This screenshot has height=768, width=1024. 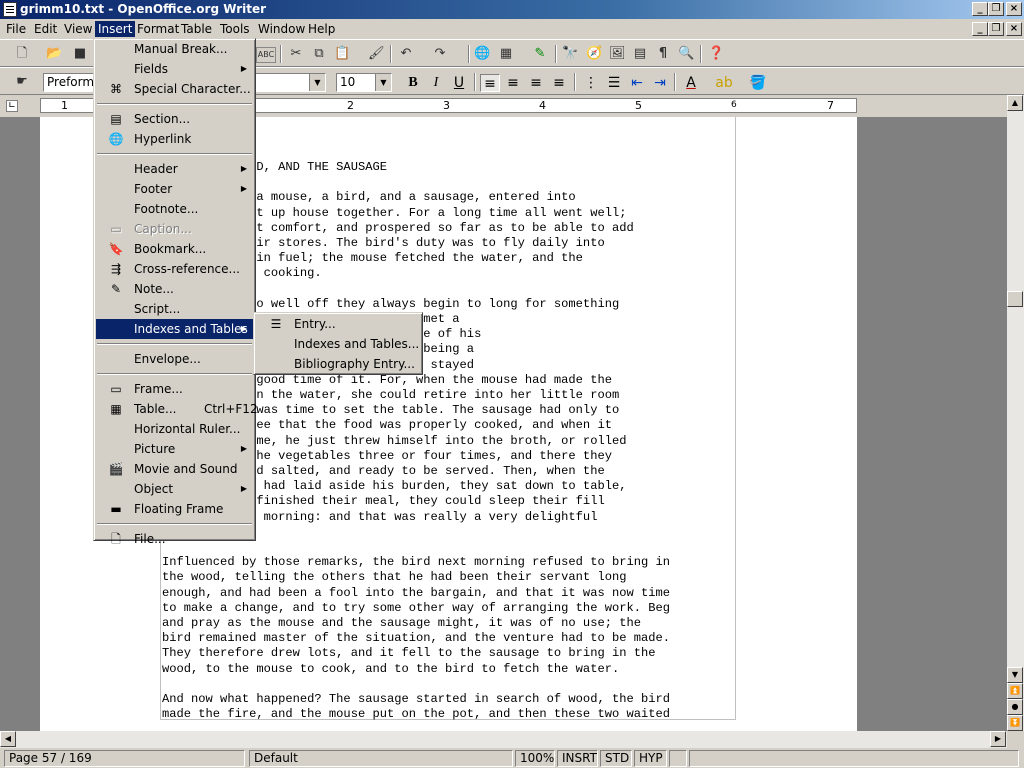 I want to click on italic-button: I, so click(x=436, y=83).